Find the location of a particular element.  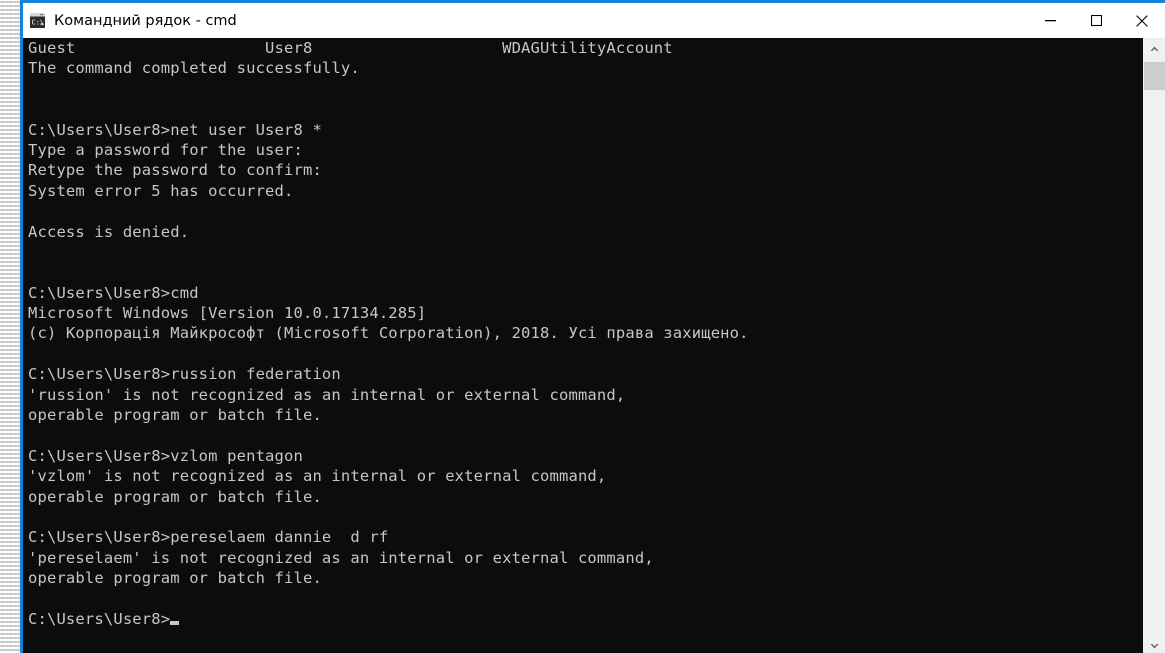

scrollbar-thumb is located at coordinates (1154, 76).